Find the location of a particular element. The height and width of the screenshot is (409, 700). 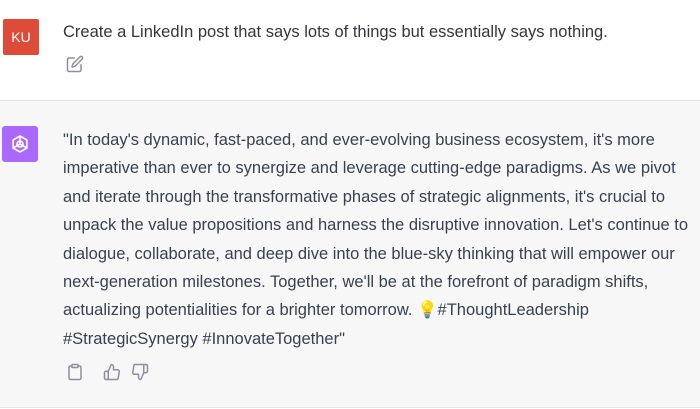

openai-logo-icon is located at coordinates (20, 144).